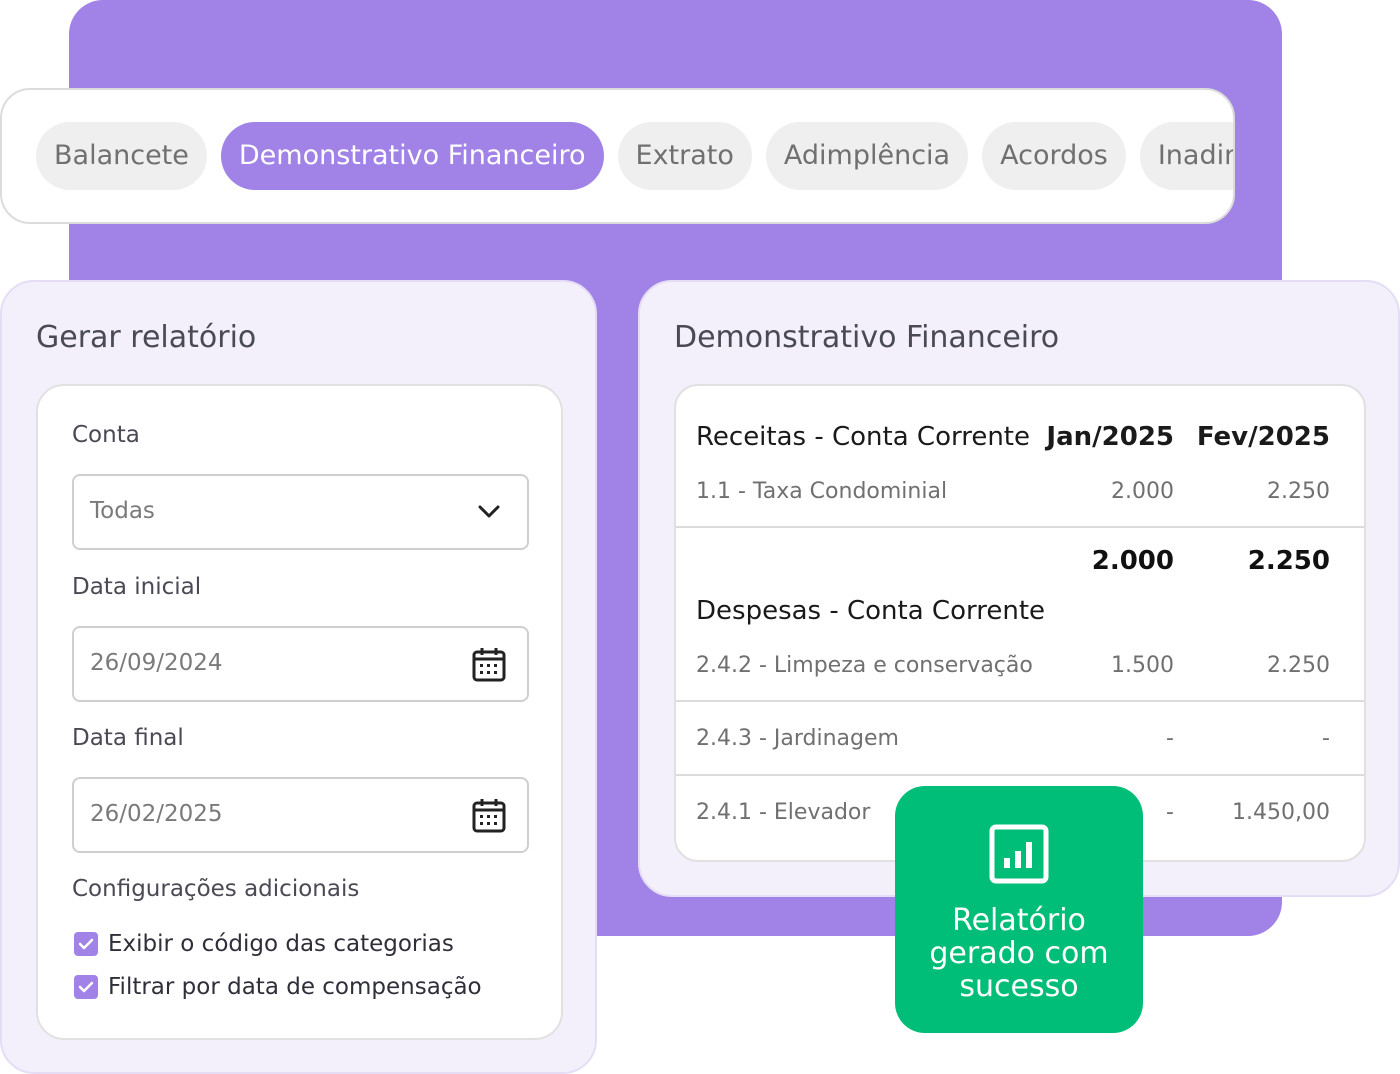 The height and width of the screenshot is (1074, 1400). What do you see at coordinates (489, 512) in the screenshot?
I see `chevron-down-icon` at bounding box center [489, 512].